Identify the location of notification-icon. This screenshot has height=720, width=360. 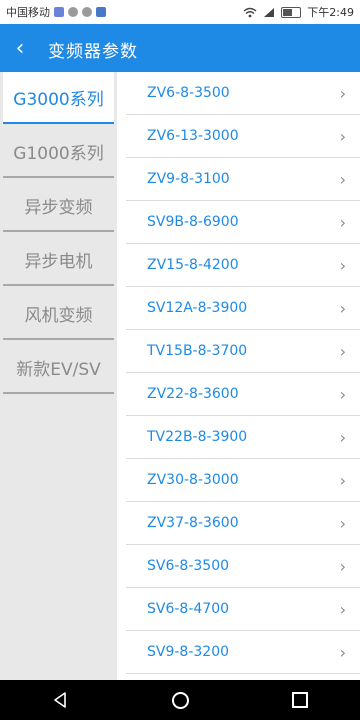
(59, 12).